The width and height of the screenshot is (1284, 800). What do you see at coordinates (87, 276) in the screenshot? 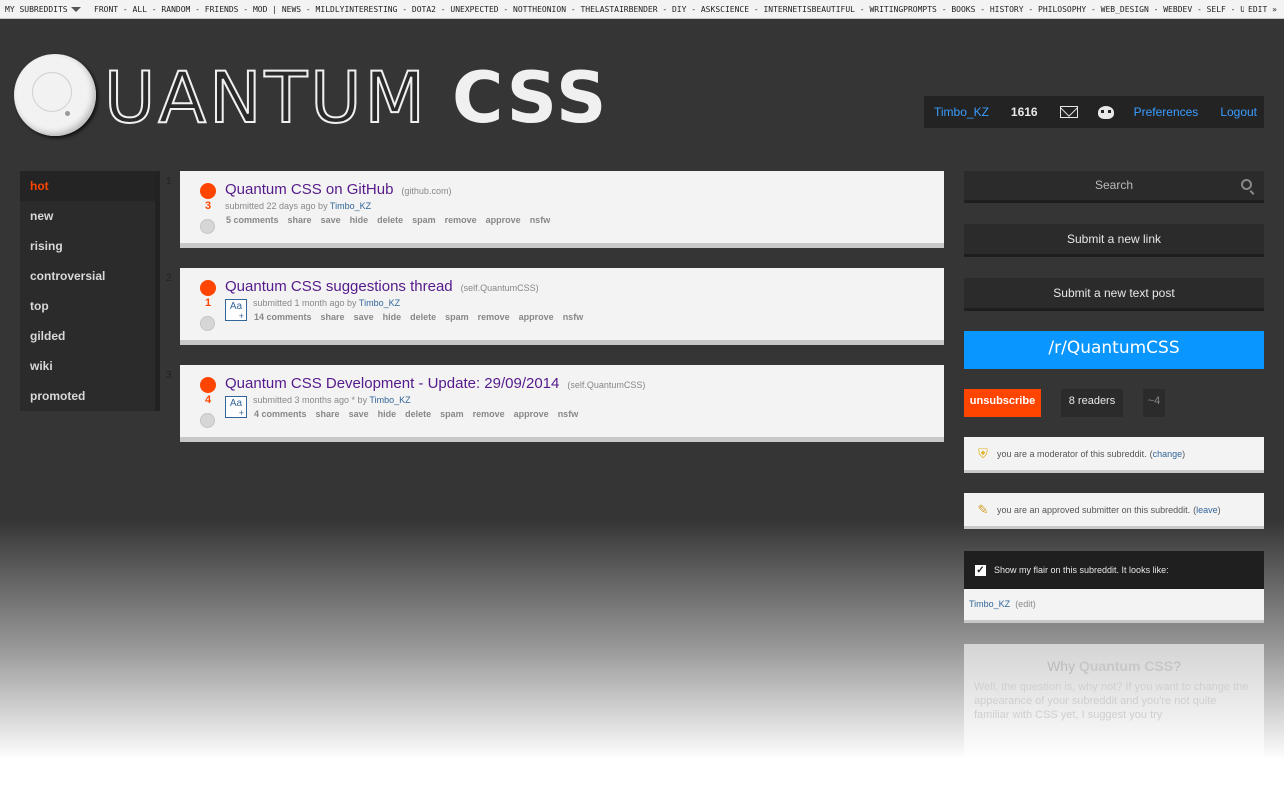
I see `tab-controversial: controversial` at bounding box center [87, 276].